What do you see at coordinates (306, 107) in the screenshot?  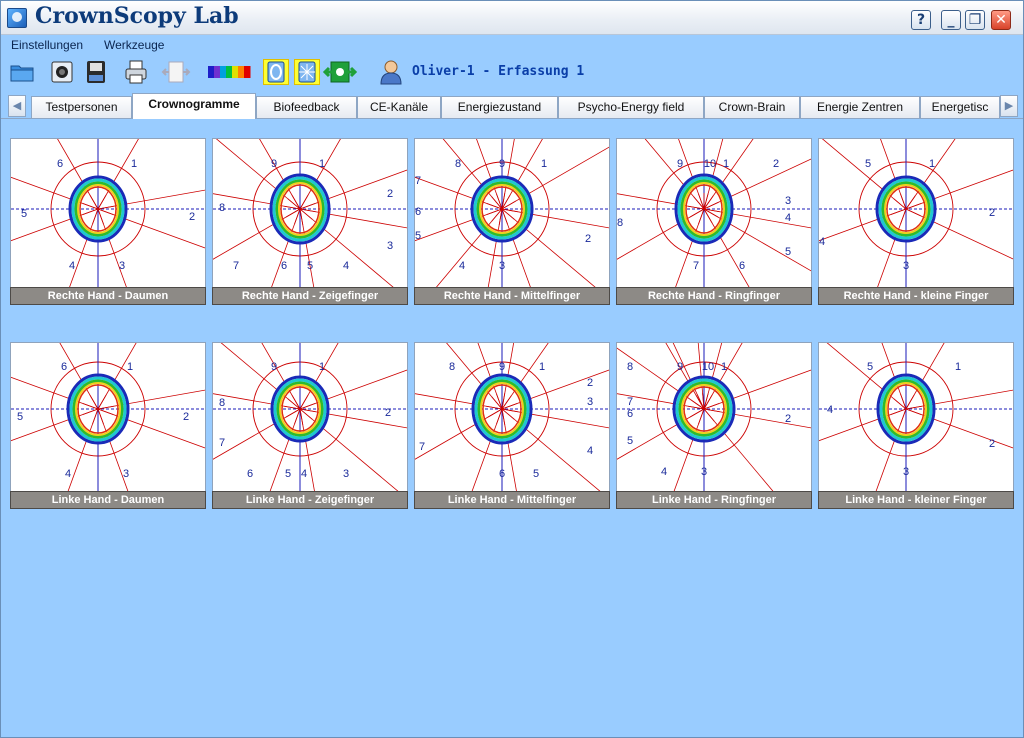 I see `tab-biofeedback: Biofeedback` at bounding box center [306, 107].